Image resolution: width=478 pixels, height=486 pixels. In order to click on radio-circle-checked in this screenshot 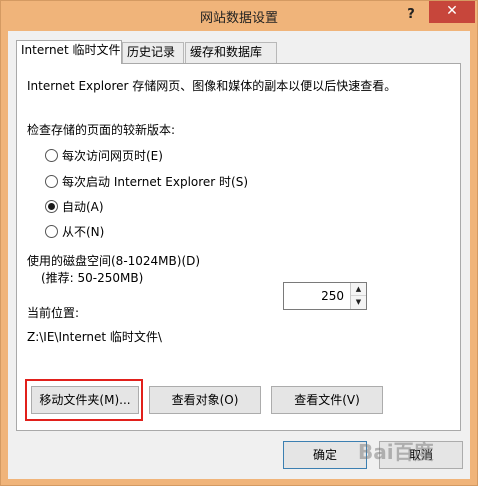, I will do `click(51, 206)`.